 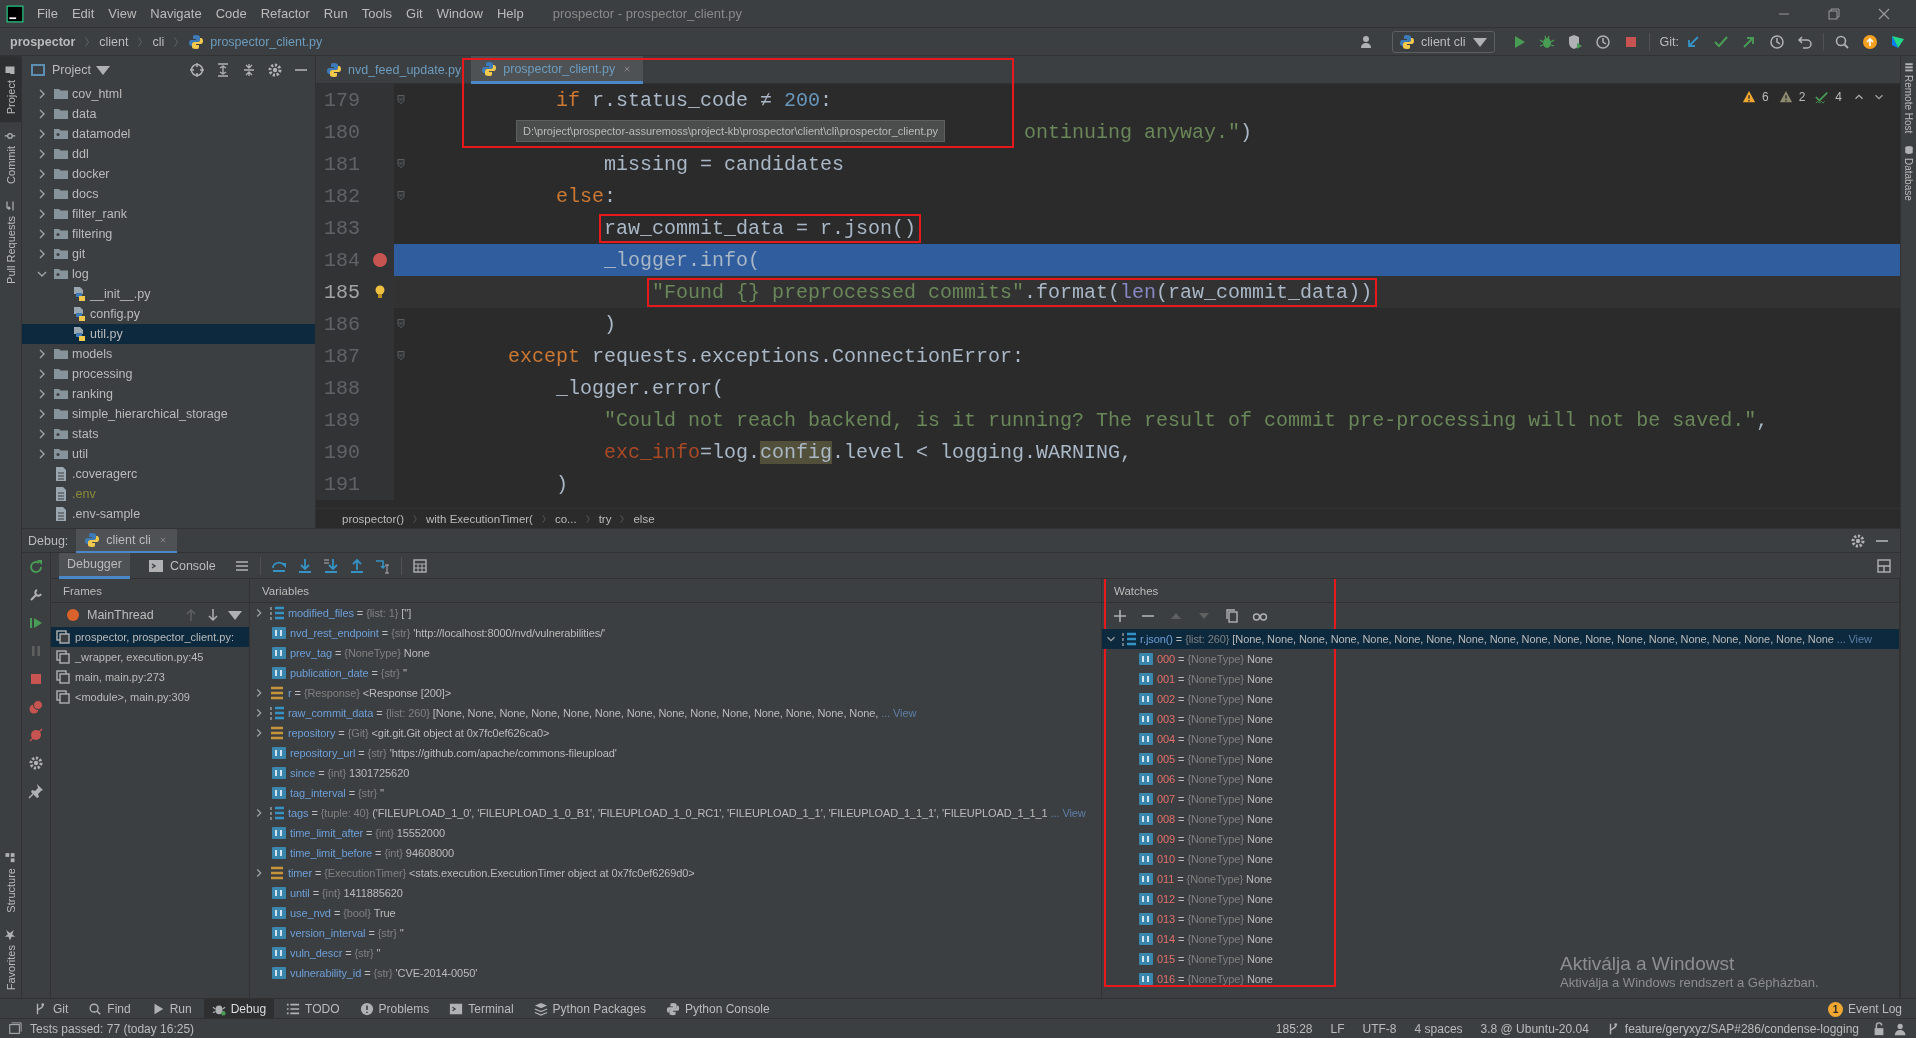 I want to click on update-icon, so click(x=1870, y=41).